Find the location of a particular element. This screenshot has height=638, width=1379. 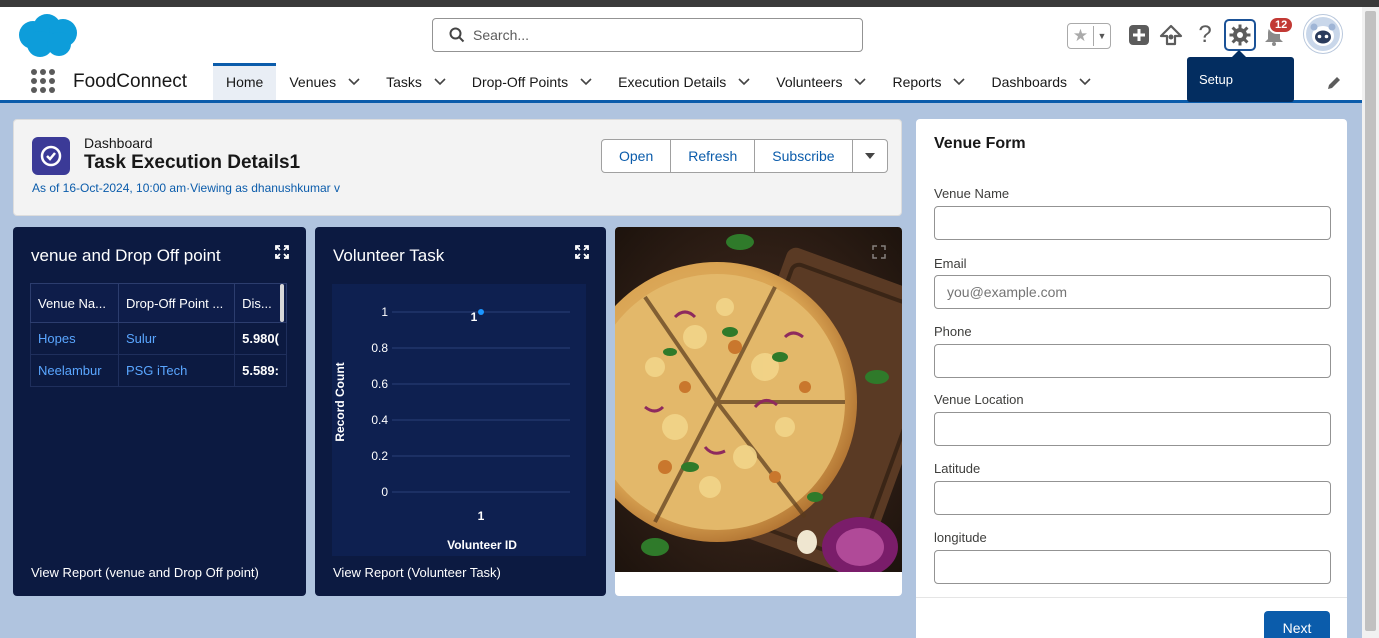

setup-button is located at coordinates (1240, 35).